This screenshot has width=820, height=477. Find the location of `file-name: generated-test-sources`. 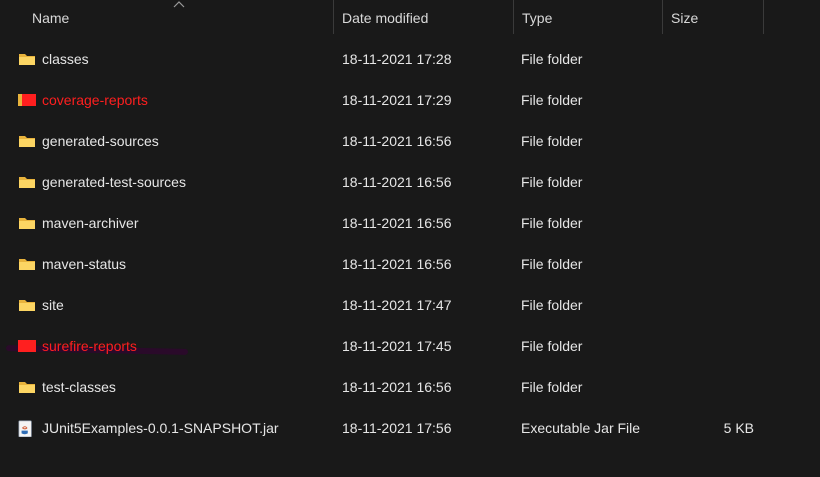

file-name: generated-test-sources is located at coordinates (114, 182).